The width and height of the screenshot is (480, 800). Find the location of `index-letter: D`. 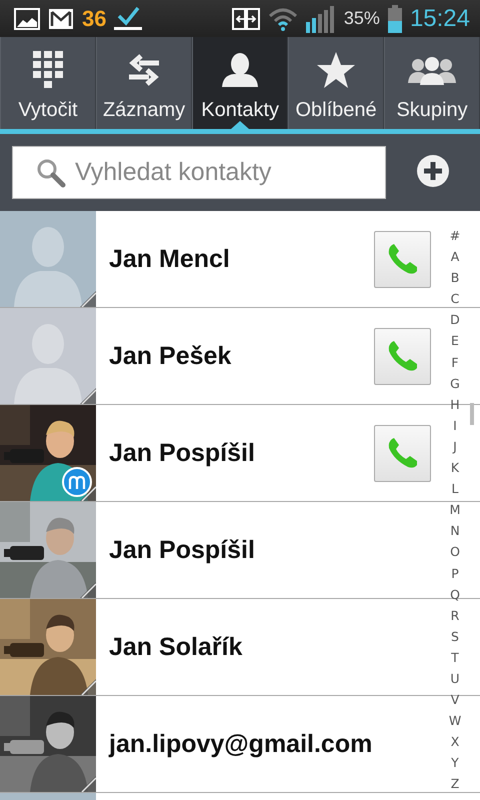

index-letter: D is located at coordinates (455, 319).